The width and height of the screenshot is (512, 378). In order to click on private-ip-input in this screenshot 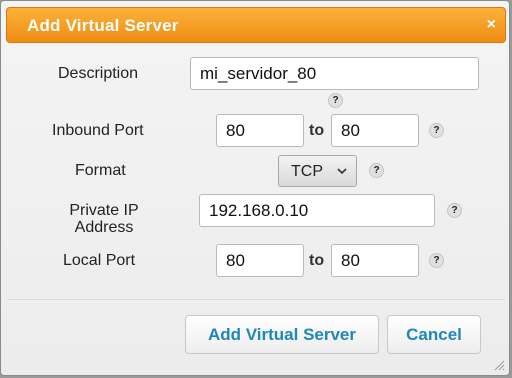, I will do `click(317, 210)`.